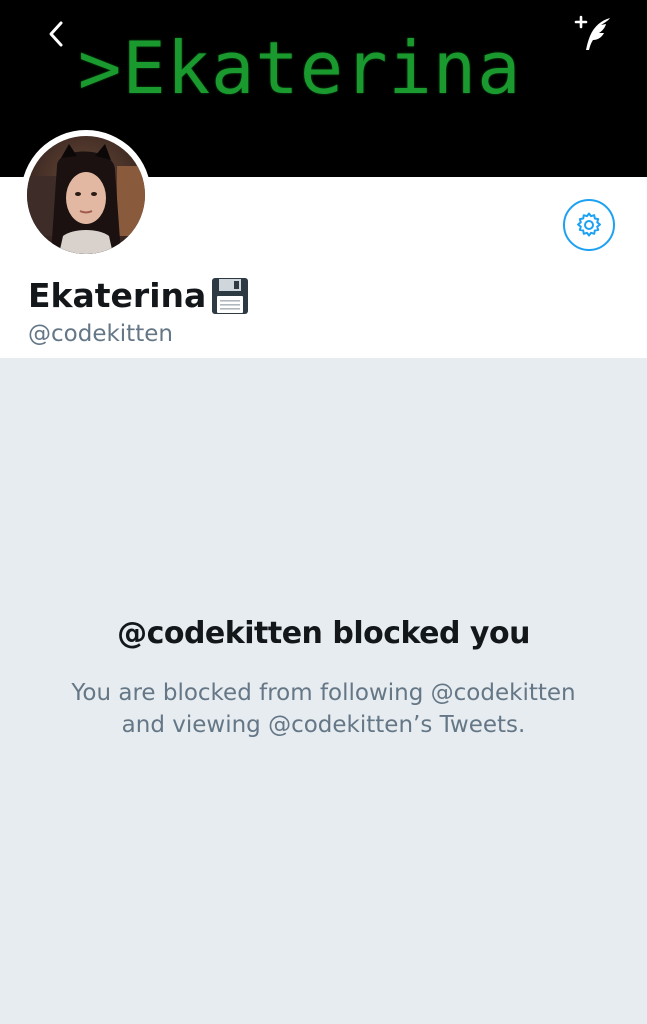 The image size is (647, 1024). I want to click on gear-icon, so click(589, 224).